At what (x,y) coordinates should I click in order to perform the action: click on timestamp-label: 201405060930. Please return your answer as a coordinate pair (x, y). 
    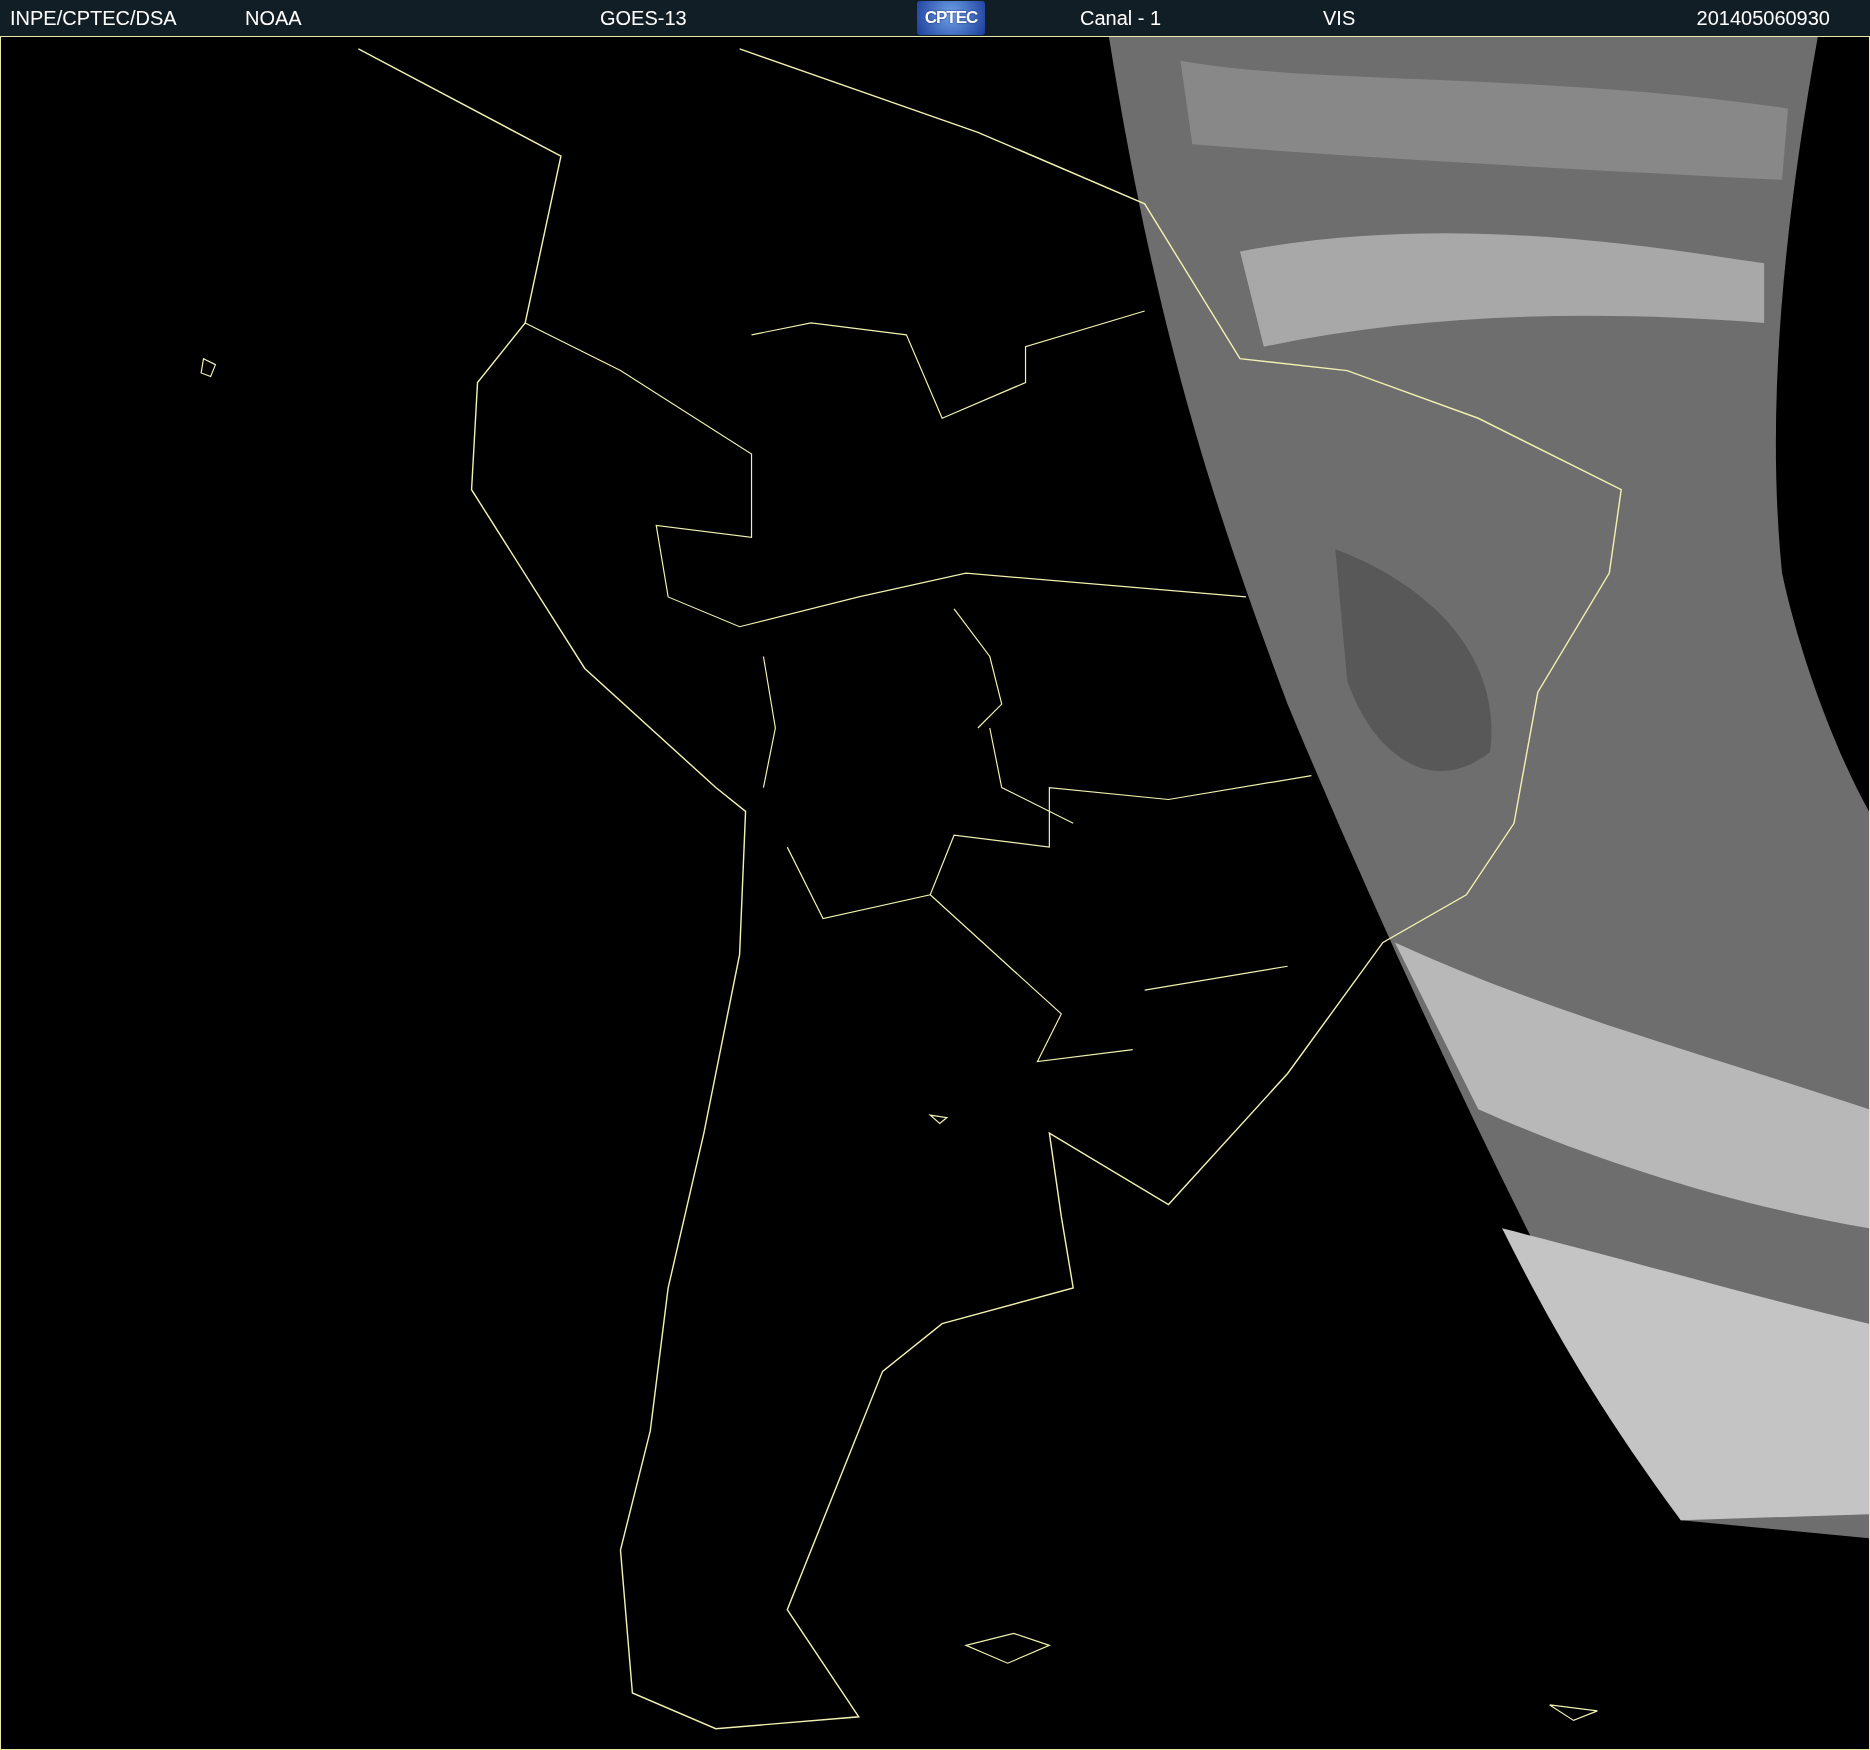
    Looking at the image, I should click on (1763, 18).